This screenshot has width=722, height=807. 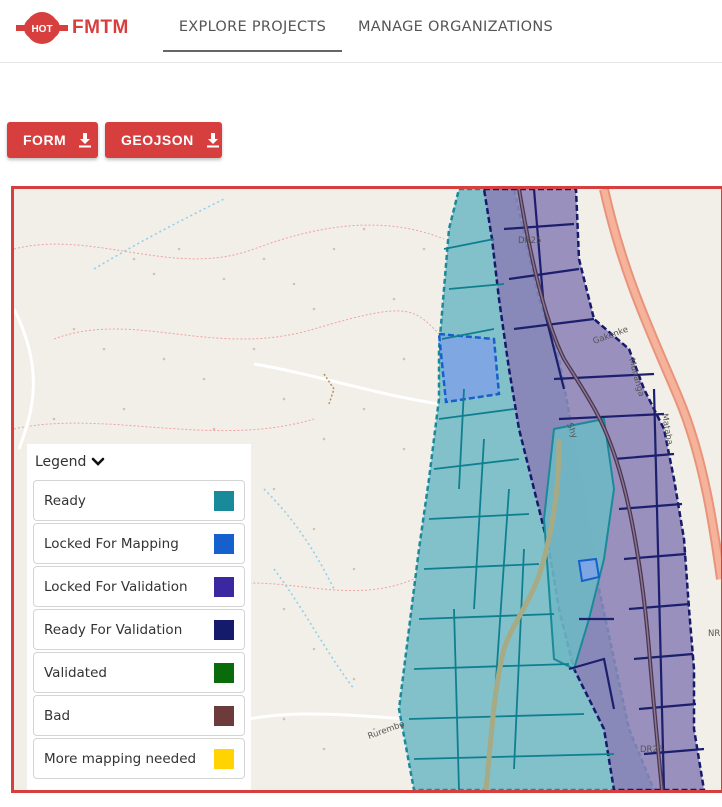 What do you see at coordinates (75, 672) in the screenshot?
I see `legend-item-label: Validated` at bounding box center [75, 672].